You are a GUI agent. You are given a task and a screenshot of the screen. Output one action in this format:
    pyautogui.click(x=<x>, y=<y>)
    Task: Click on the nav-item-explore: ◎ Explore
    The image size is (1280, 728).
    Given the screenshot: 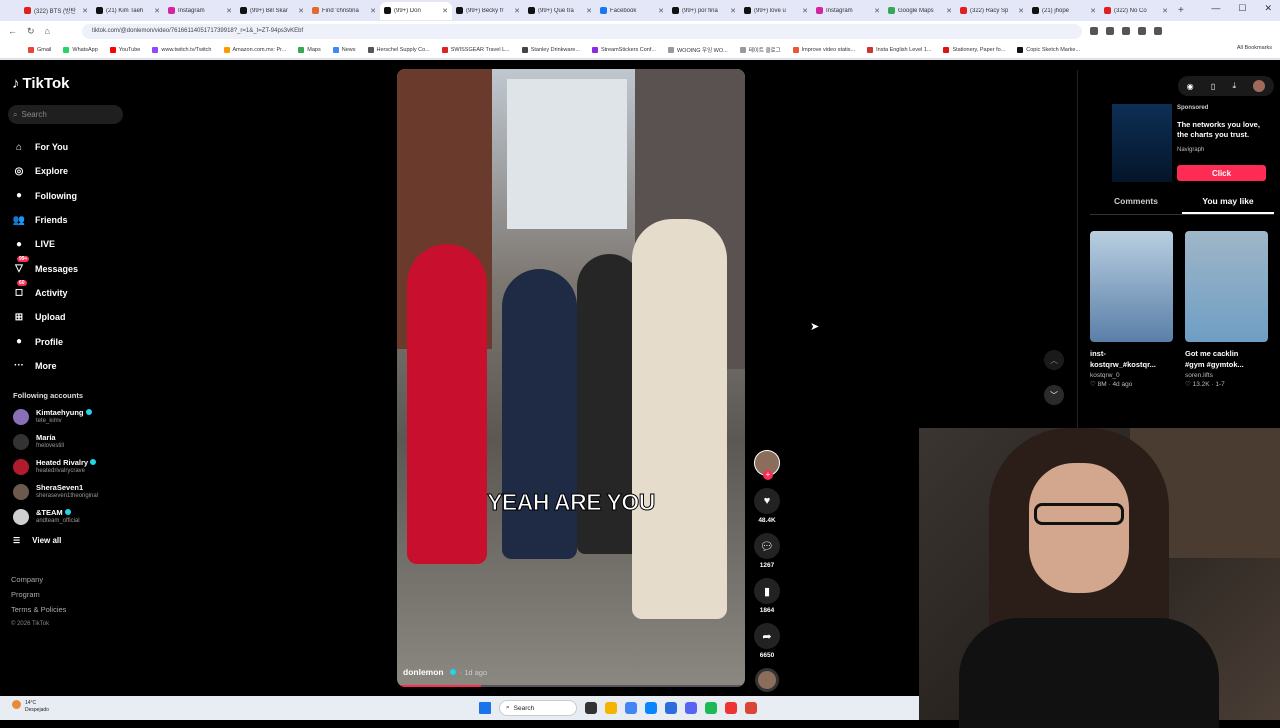 What is the action you would take?
    pyautogui.click(x=45, y=171)
    